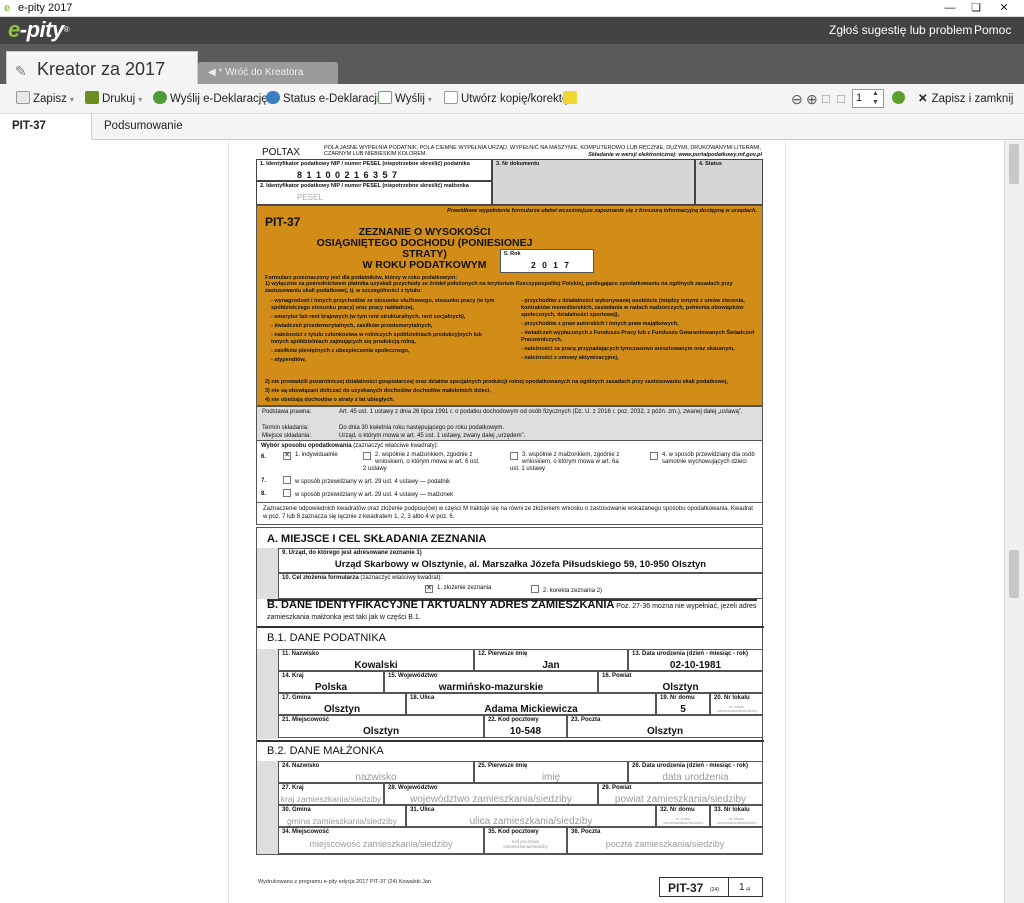  I want to click on close-window-button: ✕, so click(1004, 8).